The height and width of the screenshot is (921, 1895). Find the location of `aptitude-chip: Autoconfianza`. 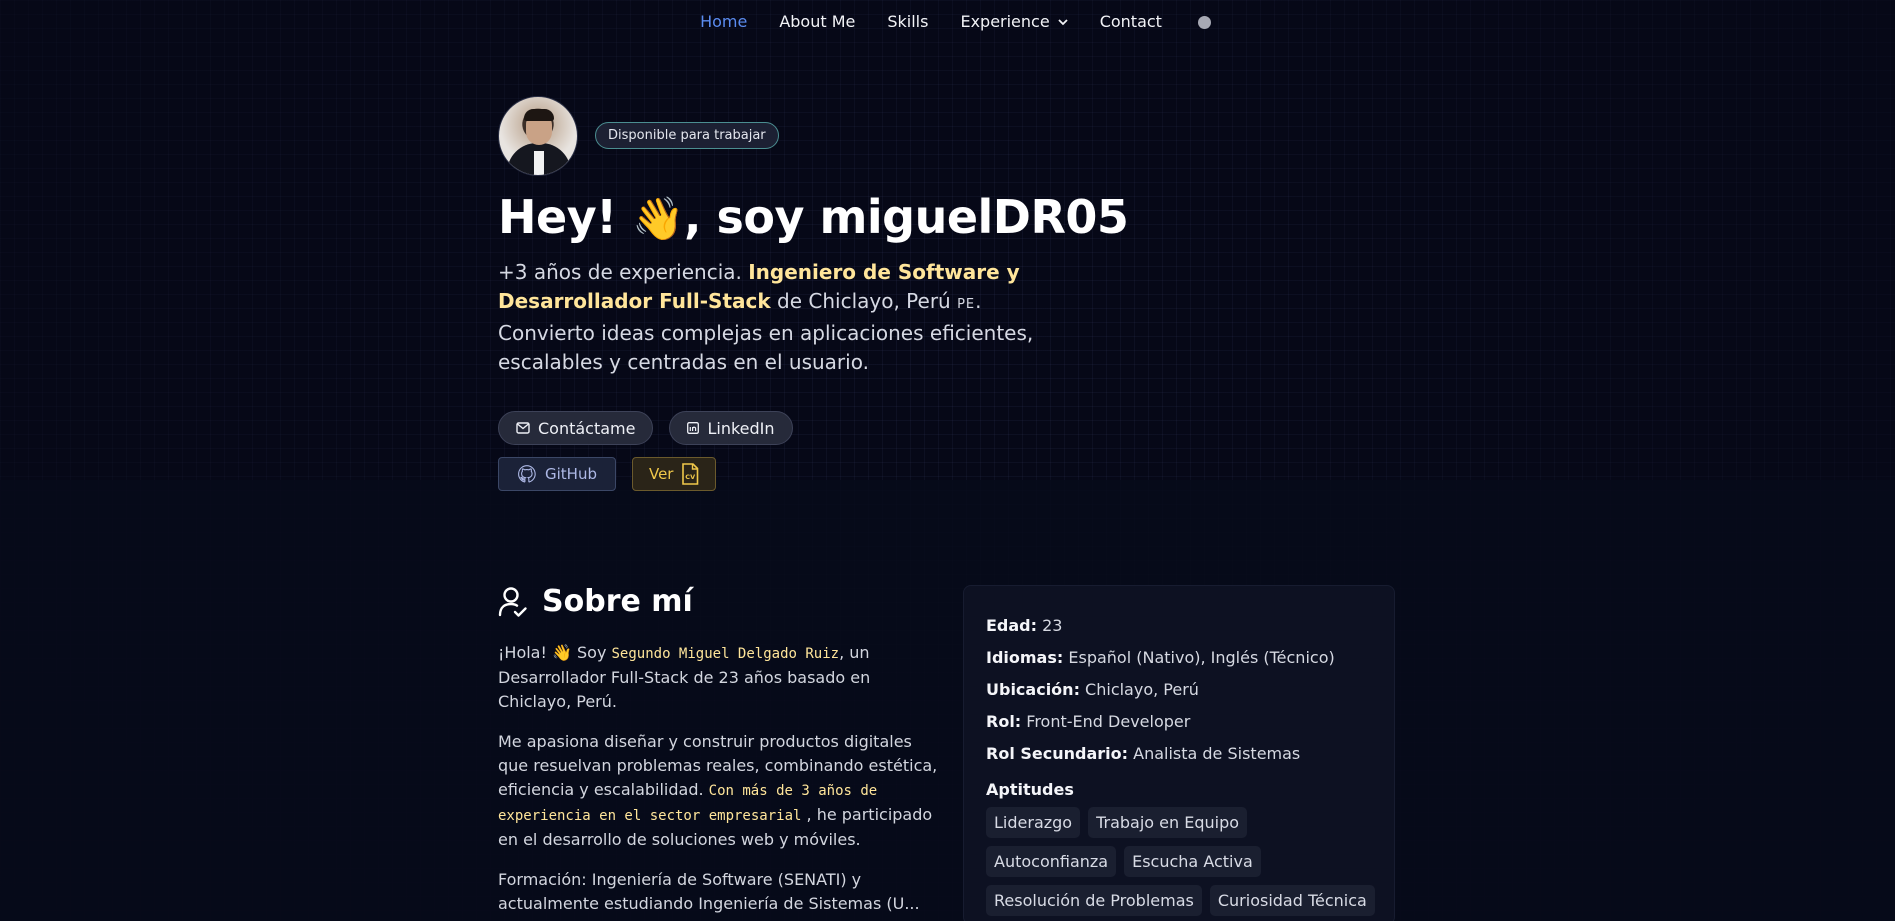

aptitude-chip: Autoconfianza is located at coordinates (1051, 861).